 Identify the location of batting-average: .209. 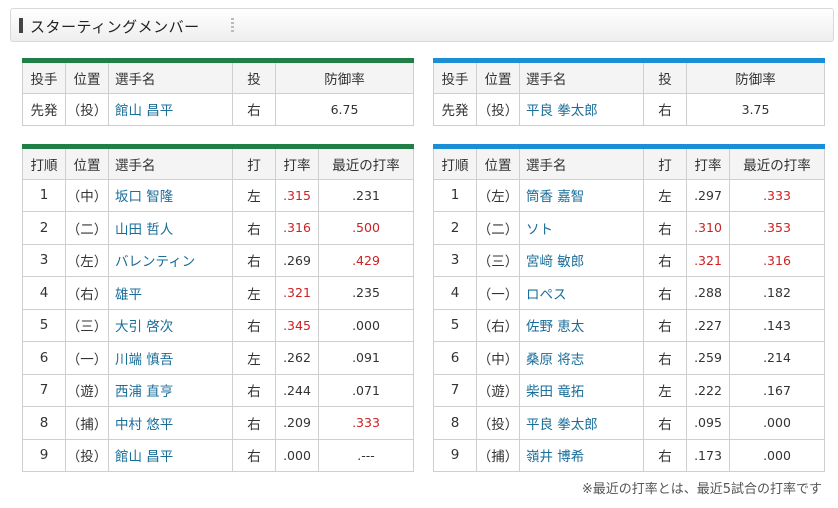
(297, 423).